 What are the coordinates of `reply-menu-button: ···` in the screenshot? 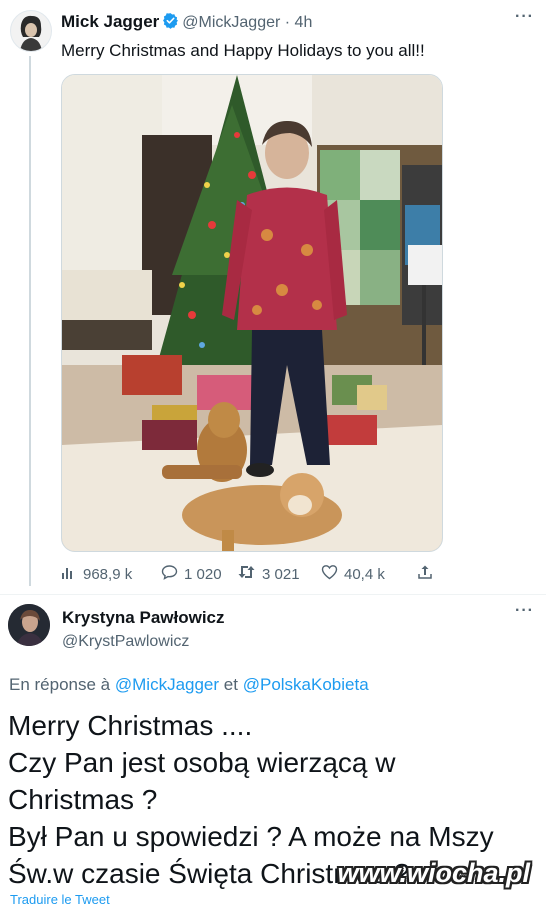 It's located at (524, 611).